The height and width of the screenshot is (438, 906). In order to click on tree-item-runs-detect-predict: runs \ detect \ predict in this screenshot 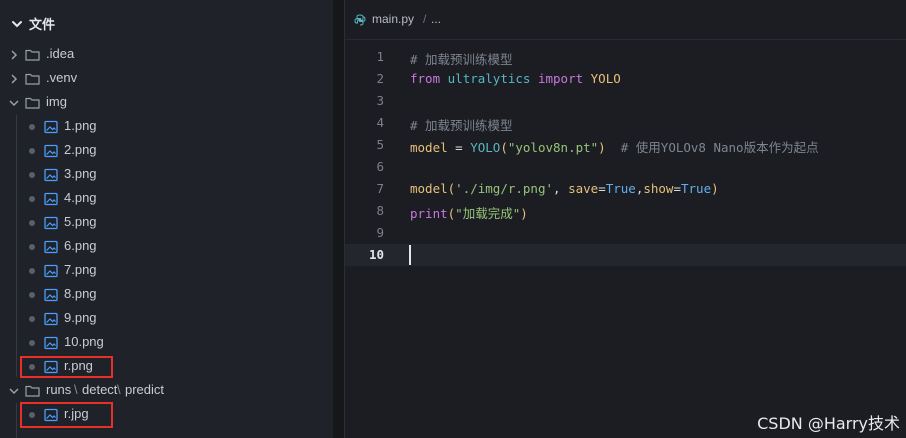, I will do `click(166, 391)`.